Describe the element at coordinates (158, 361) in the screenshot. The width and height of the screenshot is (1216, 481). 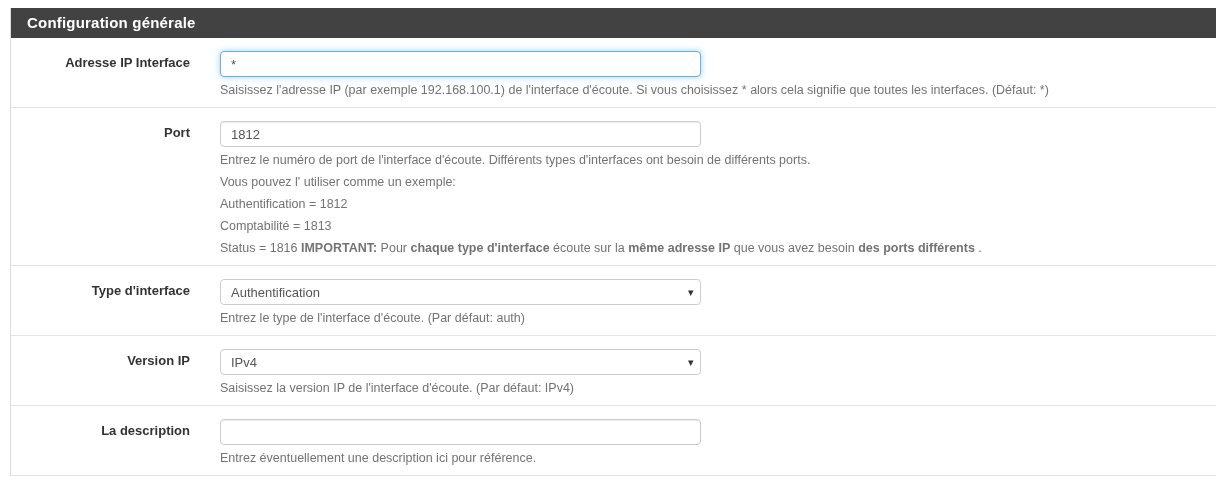
I see `field-label: Version IP` at that location.